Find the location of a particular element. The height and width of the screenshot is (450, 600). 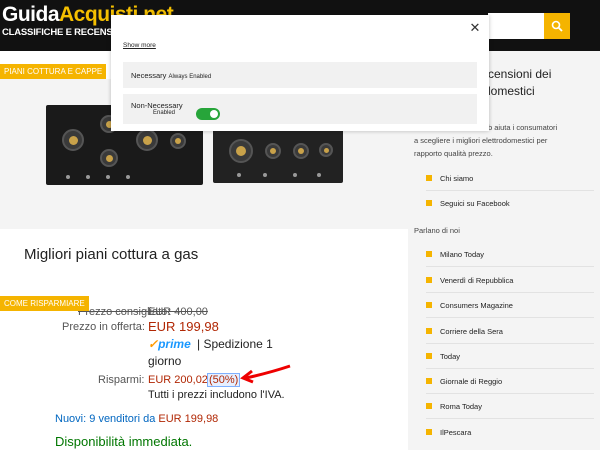

prime-badge: ✓prime is located at coordinates (169, 344).